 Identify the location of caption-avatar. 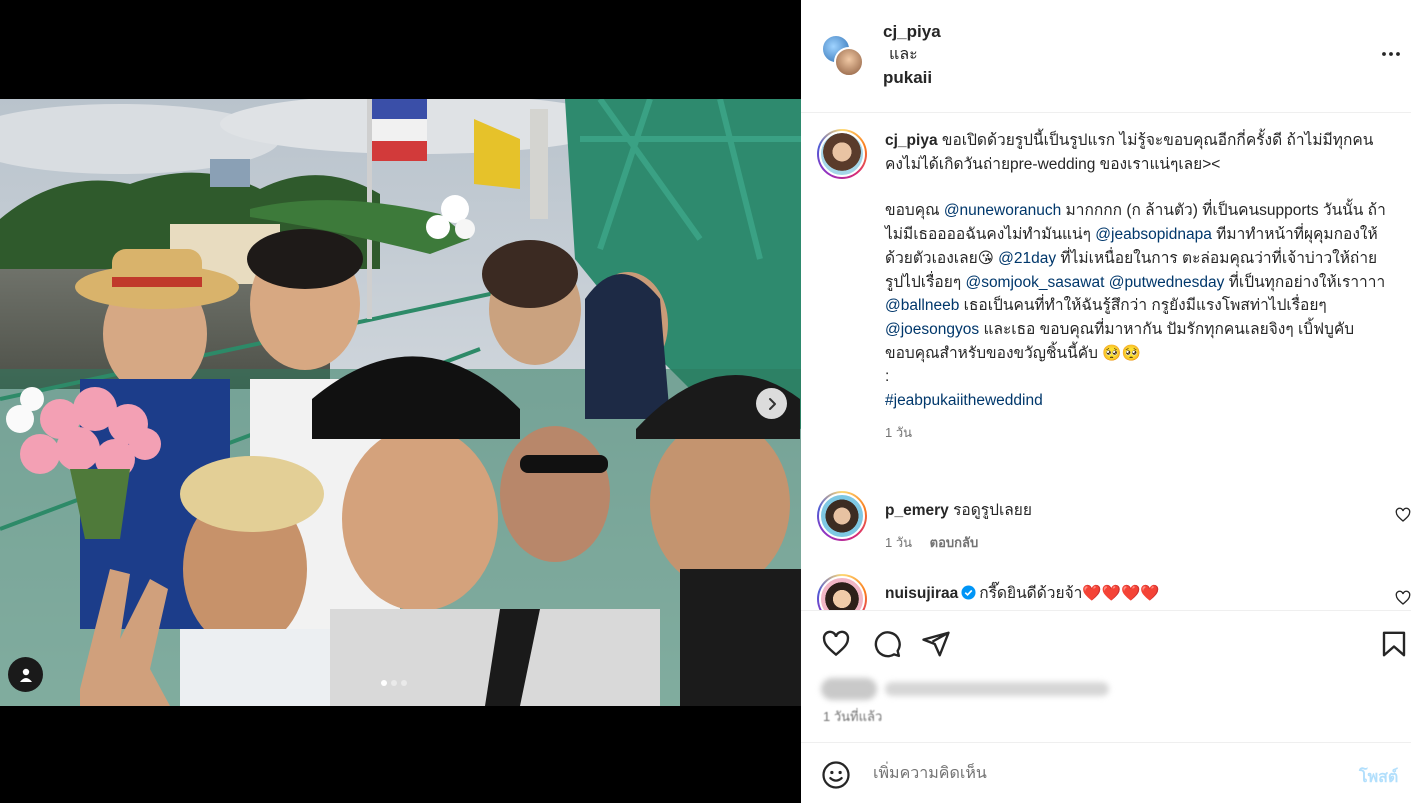
(842, 154).